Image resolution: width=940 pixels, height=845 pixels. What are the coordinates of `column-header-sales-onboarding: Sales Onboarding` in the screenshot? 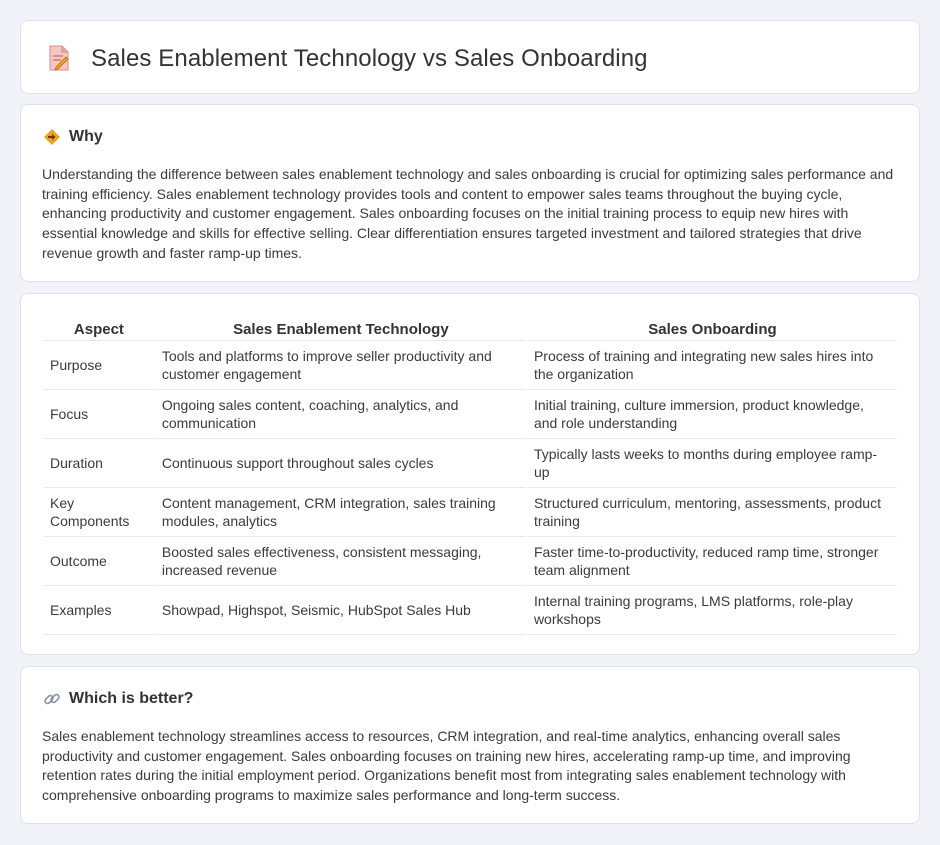 It's located at (712, 328).